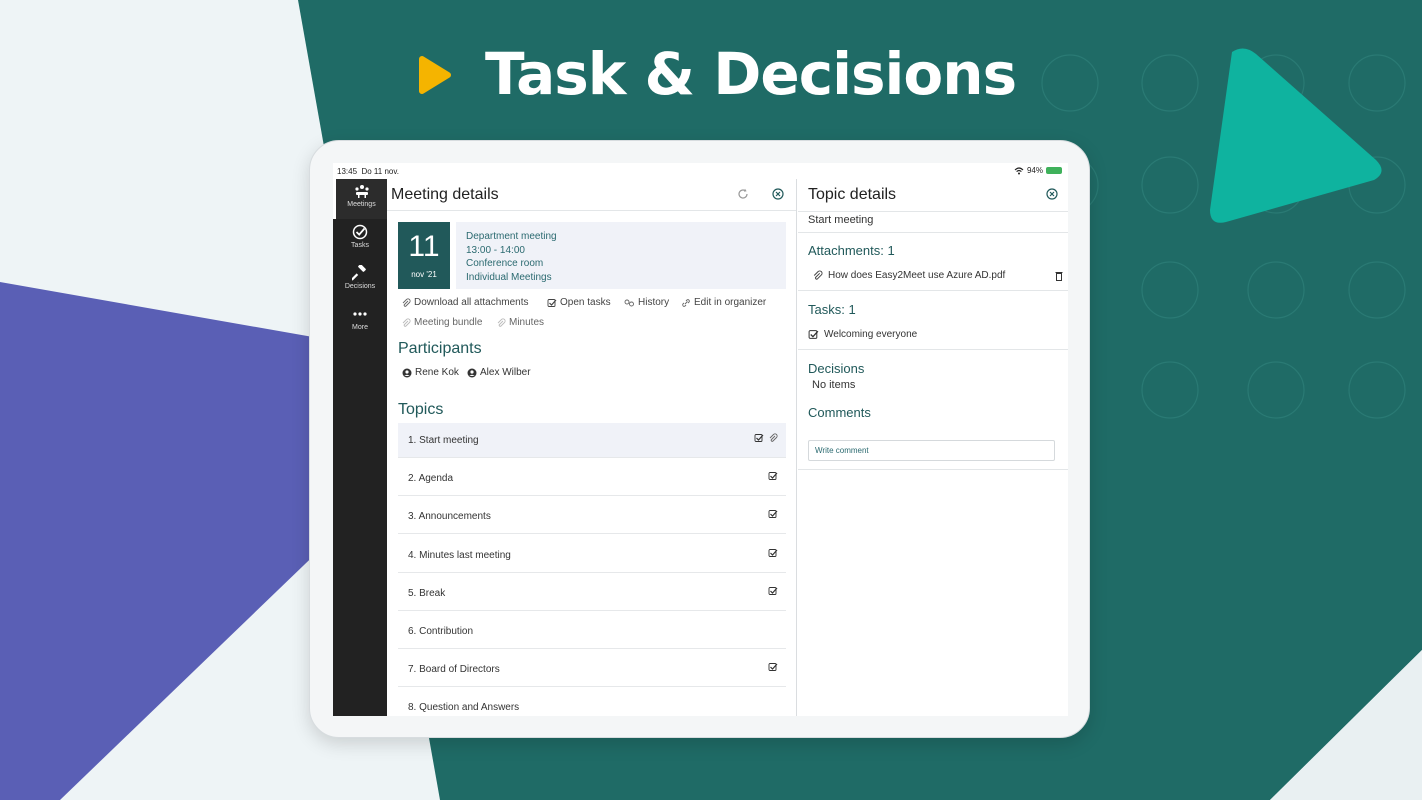  Describe the element at coordinates (440, 348) in the screenshot. I see `participants-title: Participants` at that location.